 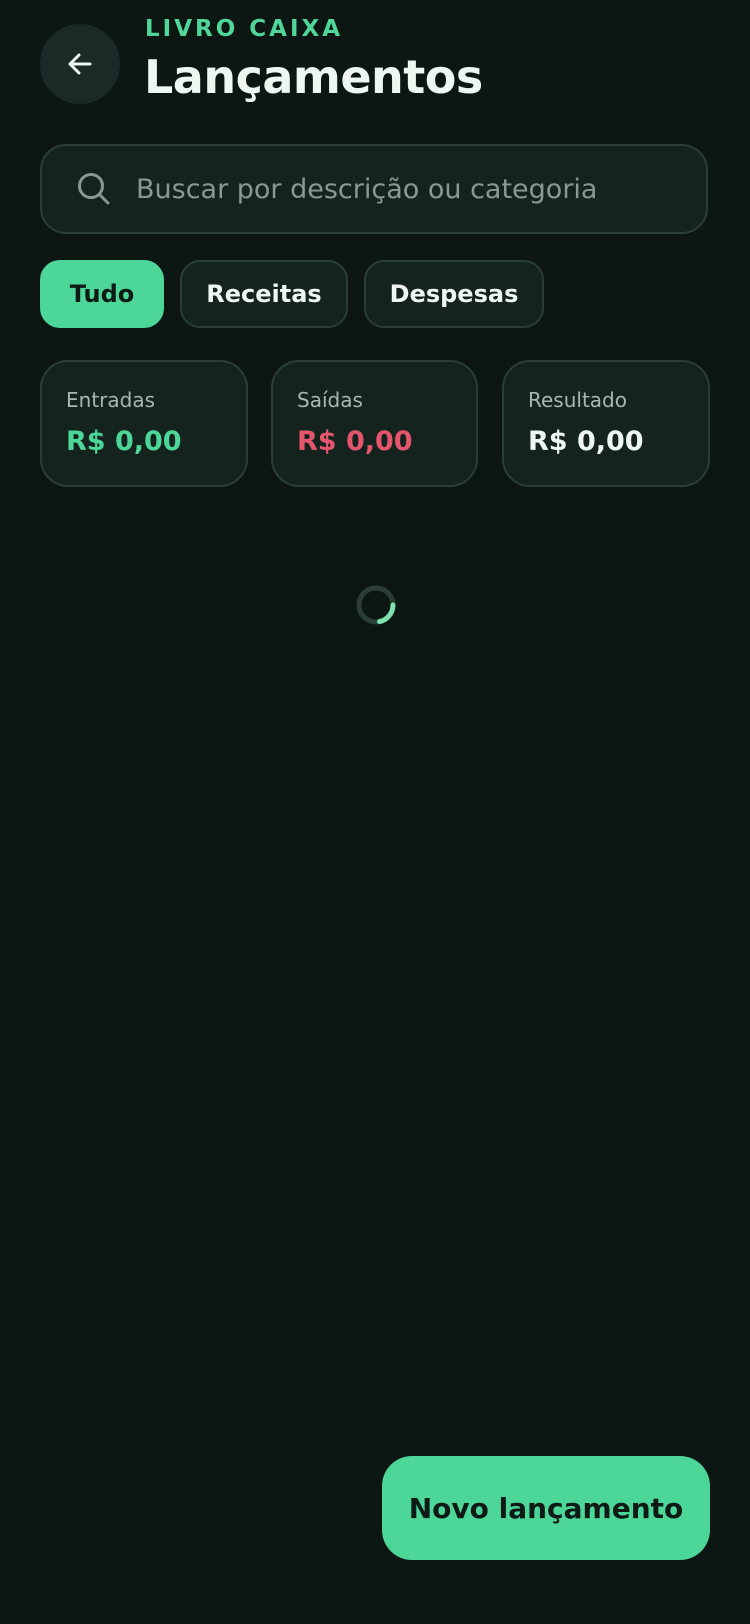 I want to click on search-input, so click(x=410, y=189).